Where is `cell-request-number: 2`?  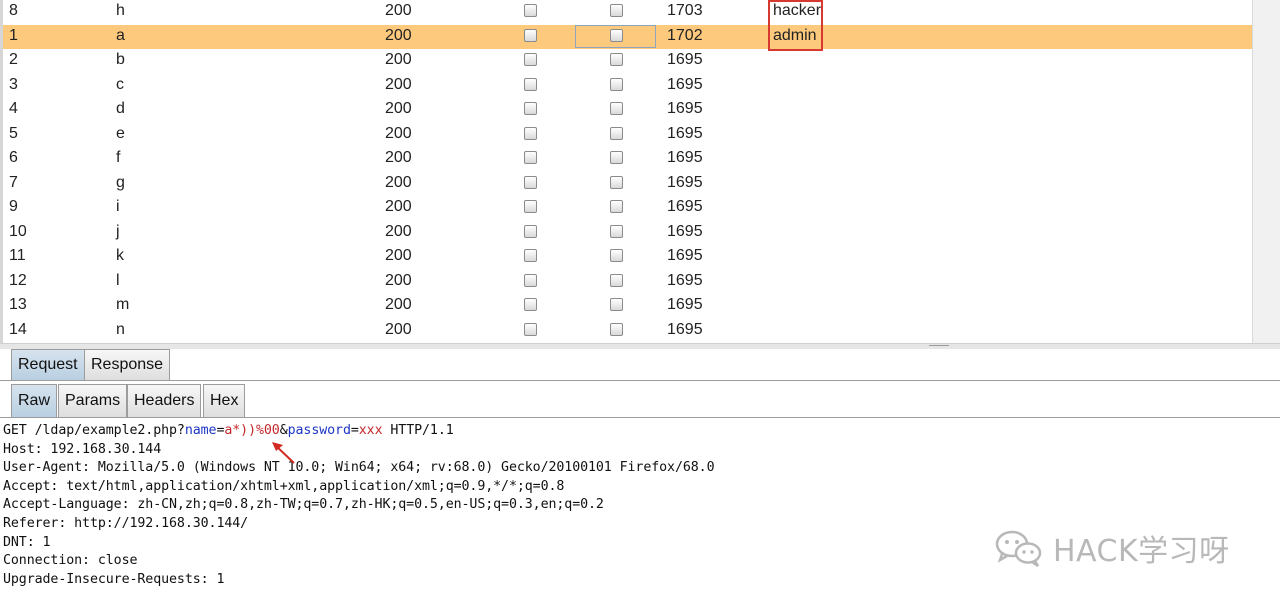
cell-request-number: 2 is located at coordinates (13, 59).